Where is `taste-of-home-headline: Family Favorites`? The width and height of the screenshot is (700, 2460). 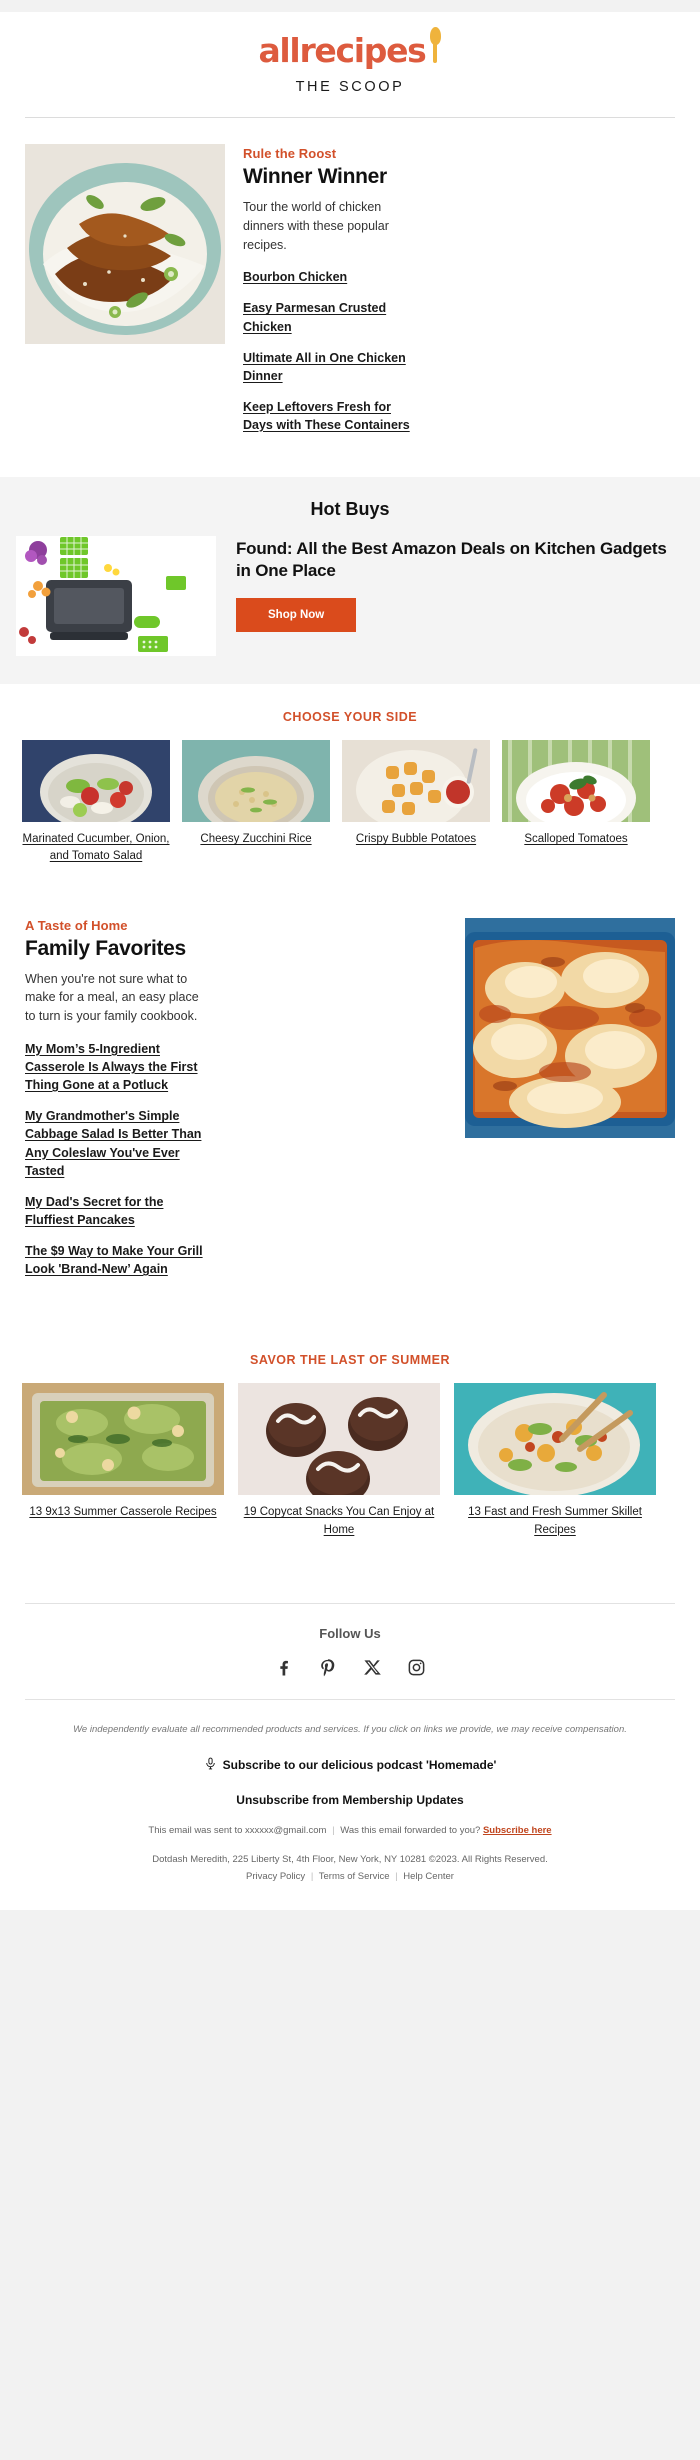 taste-of-home-headline: Family Favorites is located at coordinates (105, 948).